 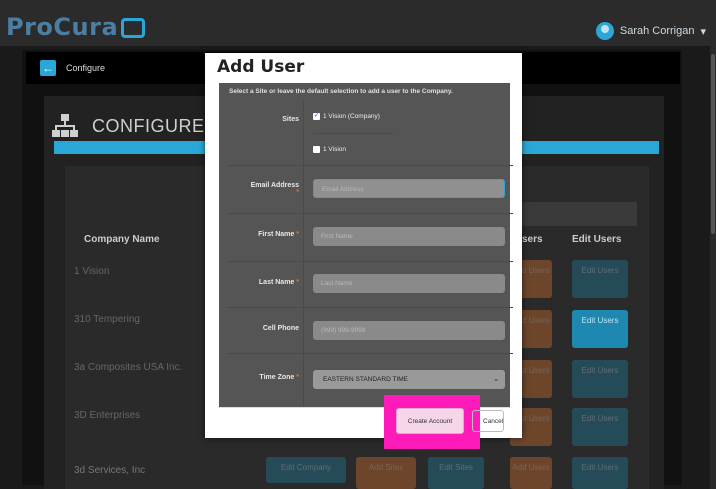 What do you see at coordinates (456, 473) in the screenshot?
I see `edit-sites-button: Edit Sites` at bounding box center [456, 473].